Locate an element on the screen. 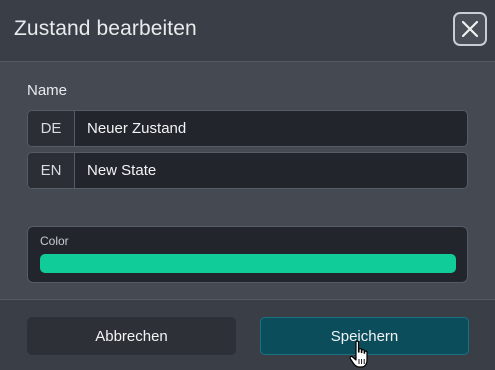 Image resolution: width=495 pixels, height=370 pixels. color-label: Color is located at coordinates (54, 241).